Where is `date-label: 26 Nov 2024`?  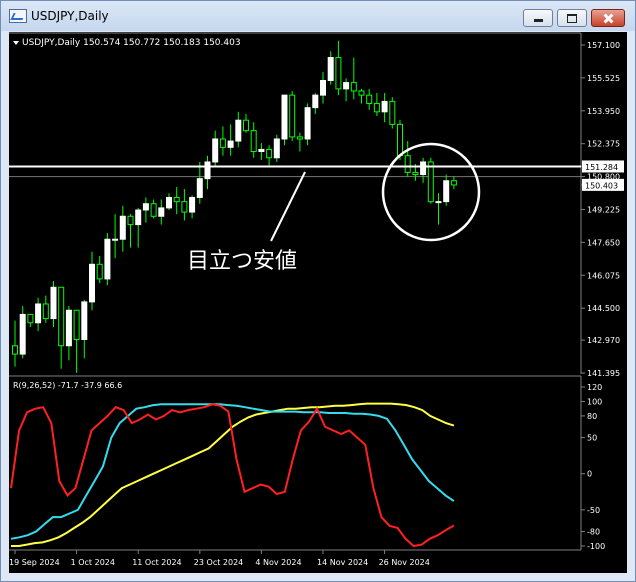
date-label: 26 Nov 2024 is located at coordinates (404, 562).